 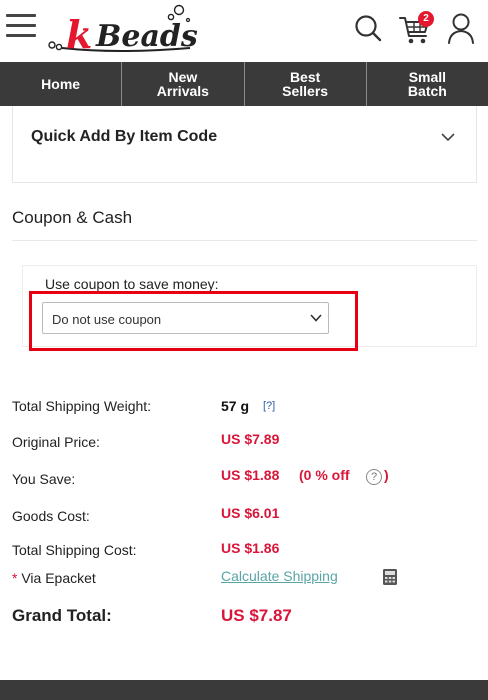 What do you see at coordinates (193, 321) in the screenshot?
I see `coupon-highlight-box` at bounding box center [193, 321].